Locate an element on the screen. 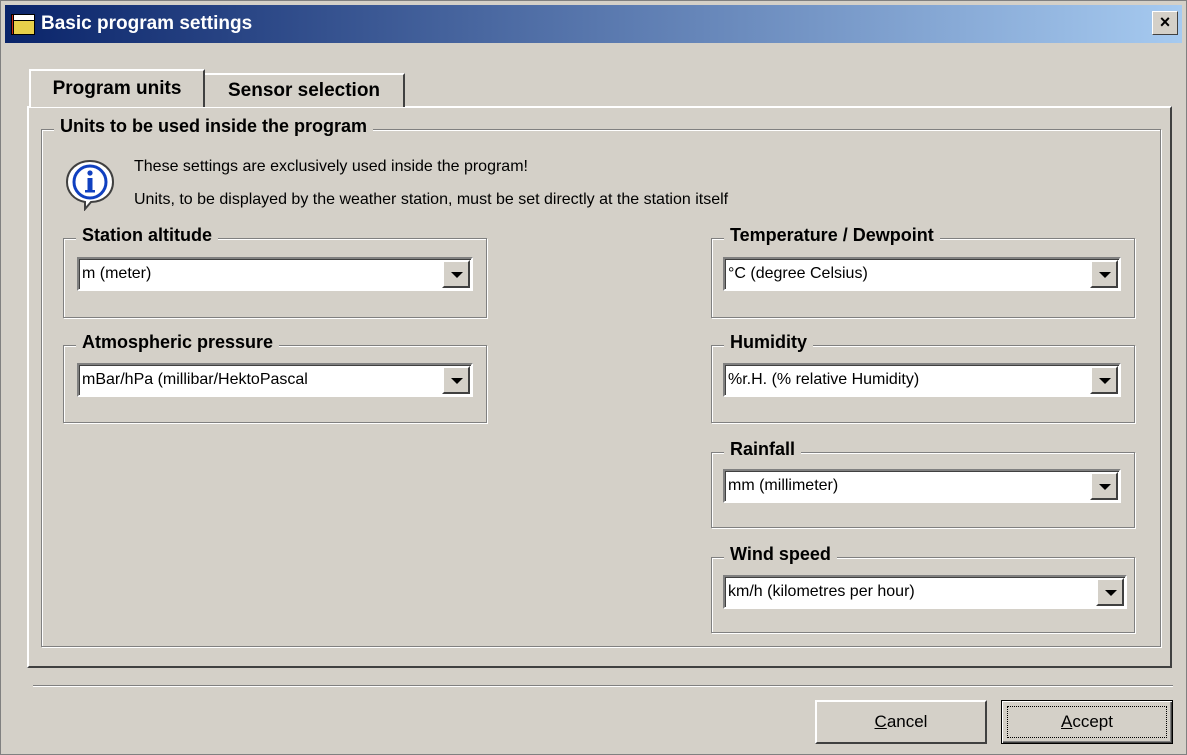 This screenshot has width=1187, height=755. rainfall-value: mm (millimeter) is located at coordinates (783, 485).